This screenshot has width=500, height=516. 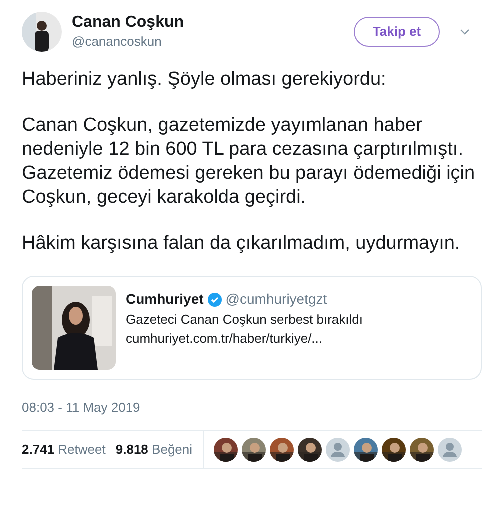 I want to click on follow-button: Takip et, so click(x=397, y=32).